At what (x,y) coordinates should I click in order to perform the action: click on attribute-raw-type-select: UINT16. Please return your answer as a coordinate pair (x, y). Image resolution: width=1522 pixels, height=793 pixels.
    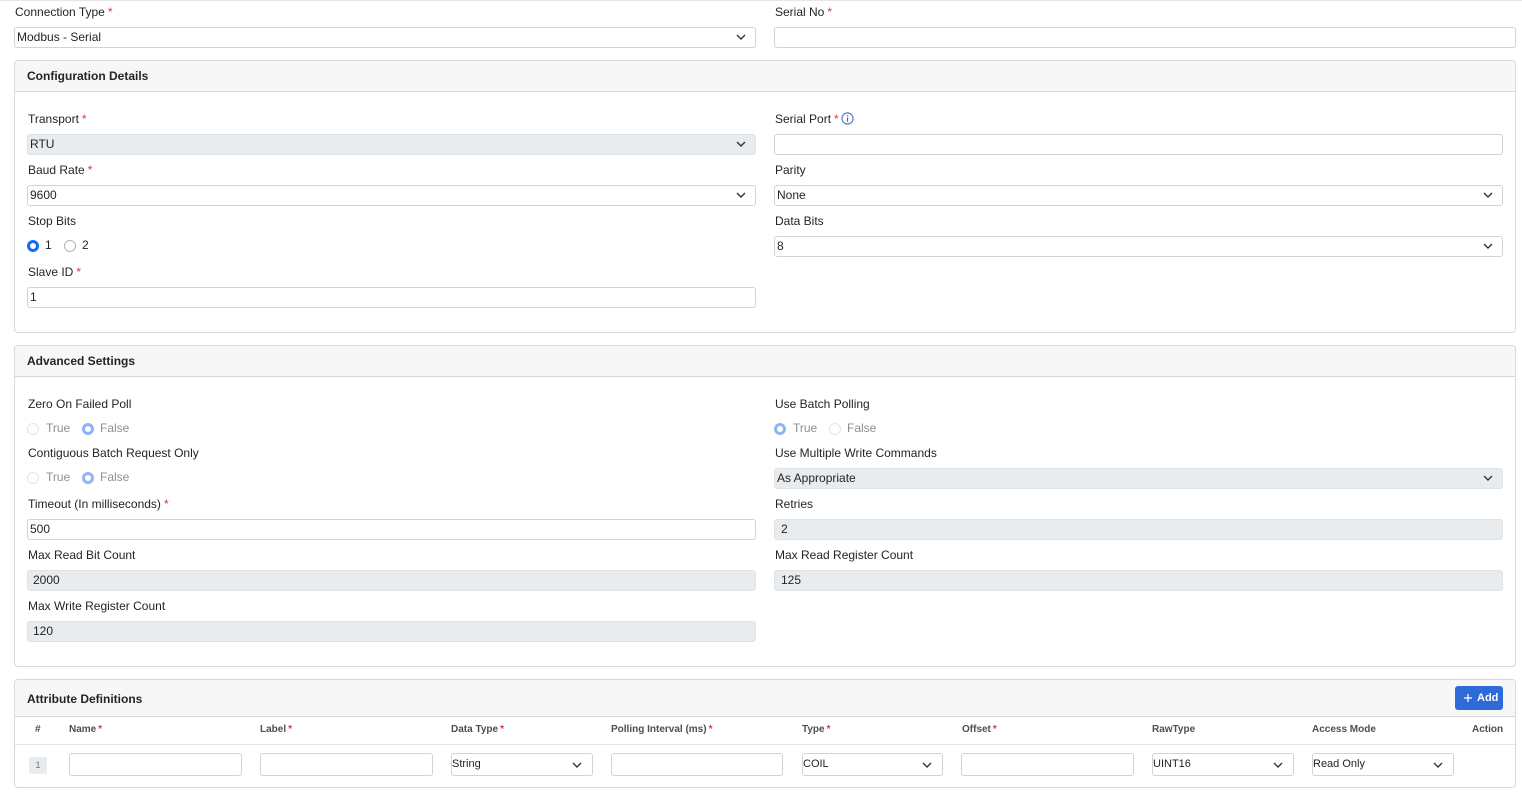
    Looking at the image, I should click on (1223, 764).